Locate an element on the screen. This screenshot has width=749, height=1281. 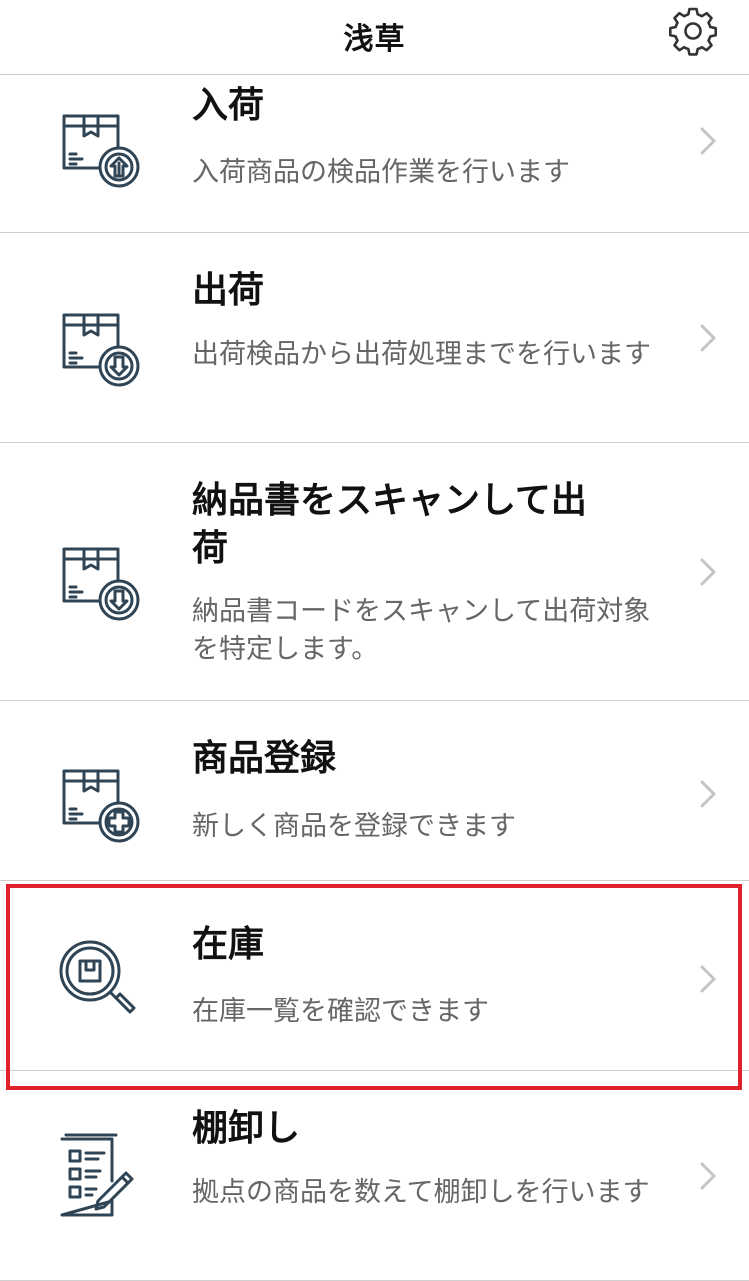
box-arrow-up-icon is located at coordinates (101, 151).